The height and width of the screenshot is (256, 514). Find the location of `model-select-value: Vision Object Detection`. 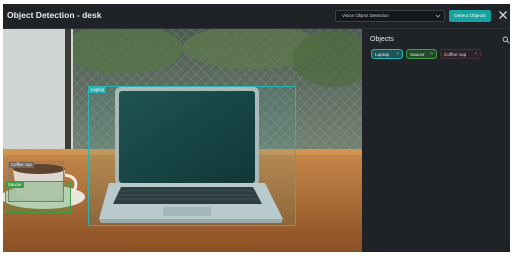

model-select-value: Vision Object Detection is located at coordinates (365, 15).